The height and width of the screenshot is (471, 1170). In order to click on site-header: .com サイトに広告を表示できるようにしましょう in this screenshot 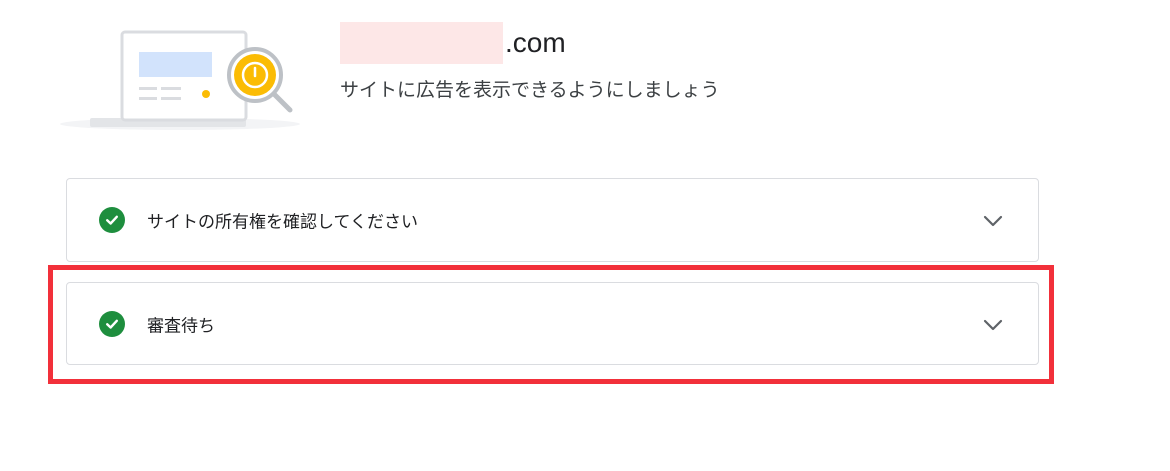, I will do `click(530, 62)`.